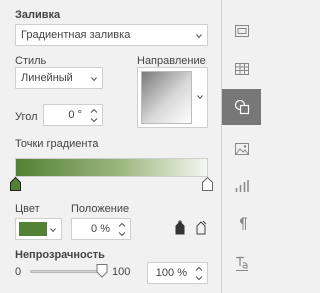 The image size is (320, 293). What do you see at coordinates (26, 117) in the screenshot?
I see `angle-label: Угол` at bounding box center [26, 117].